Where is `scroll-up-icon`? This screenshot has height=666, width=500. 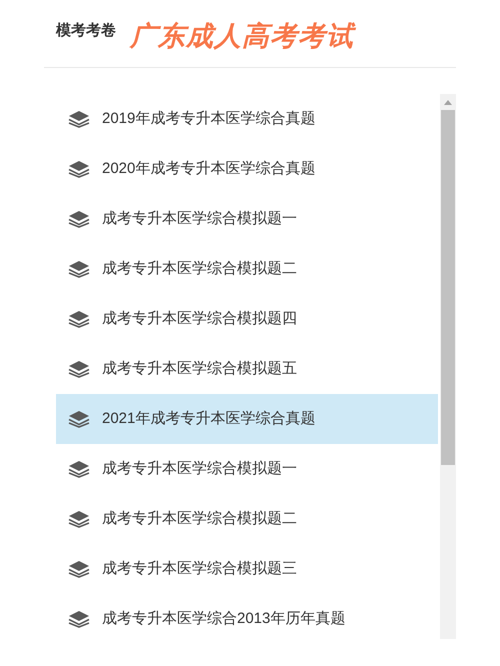 scroll-up-icon is located at coordinates (448, 102).